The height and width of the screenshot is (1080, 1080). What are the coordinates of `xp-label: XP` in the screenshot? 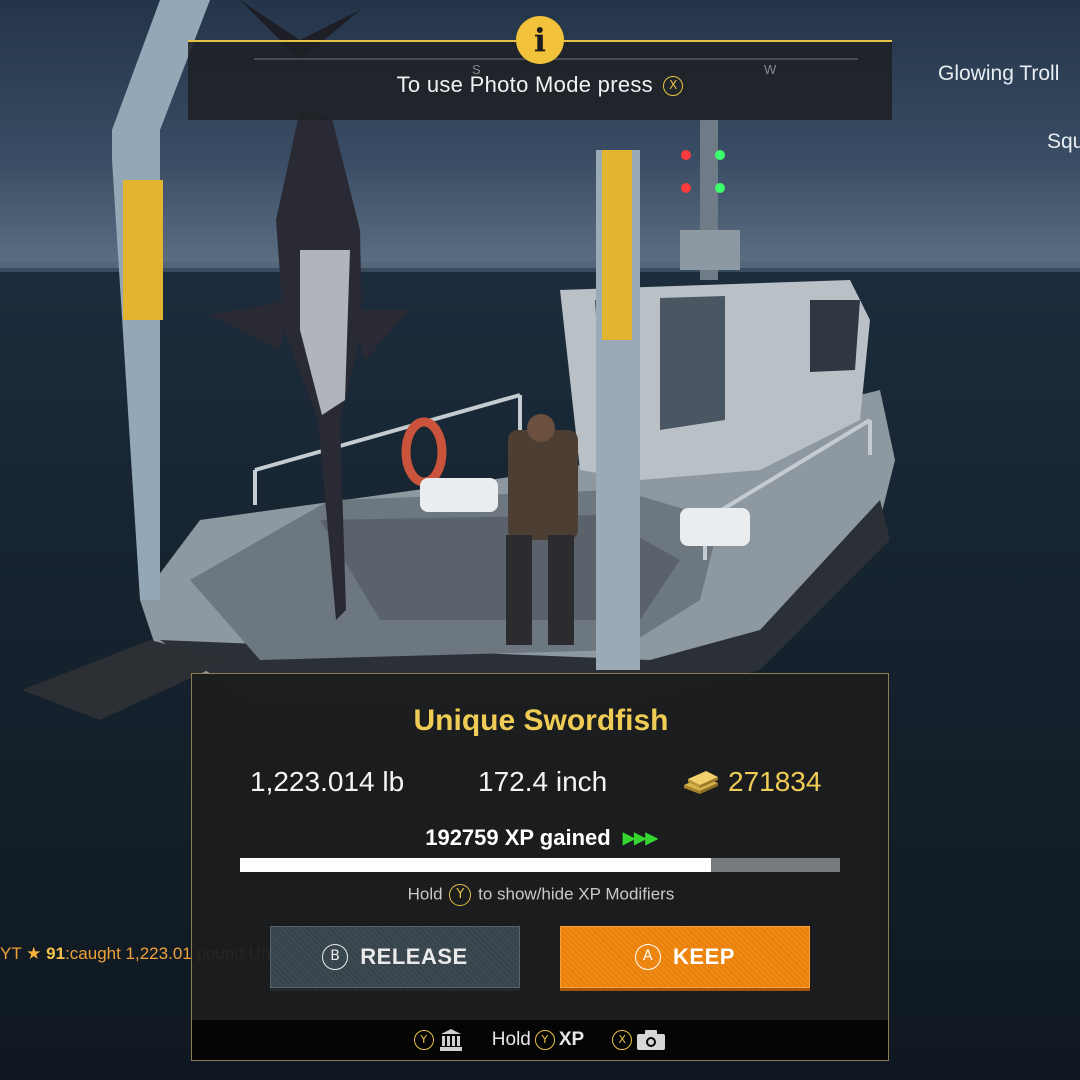 It's located at (571, 1039).